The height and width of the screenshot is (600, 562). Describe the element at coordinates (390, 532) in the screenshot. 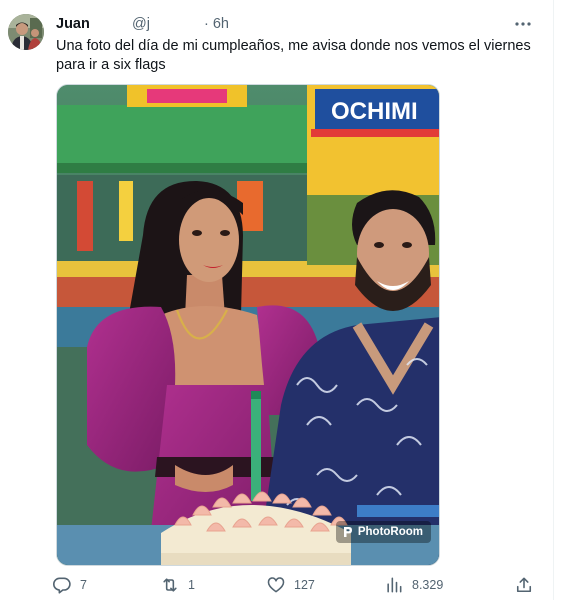

I see `watermark-text: PhotoRoom` at that location.